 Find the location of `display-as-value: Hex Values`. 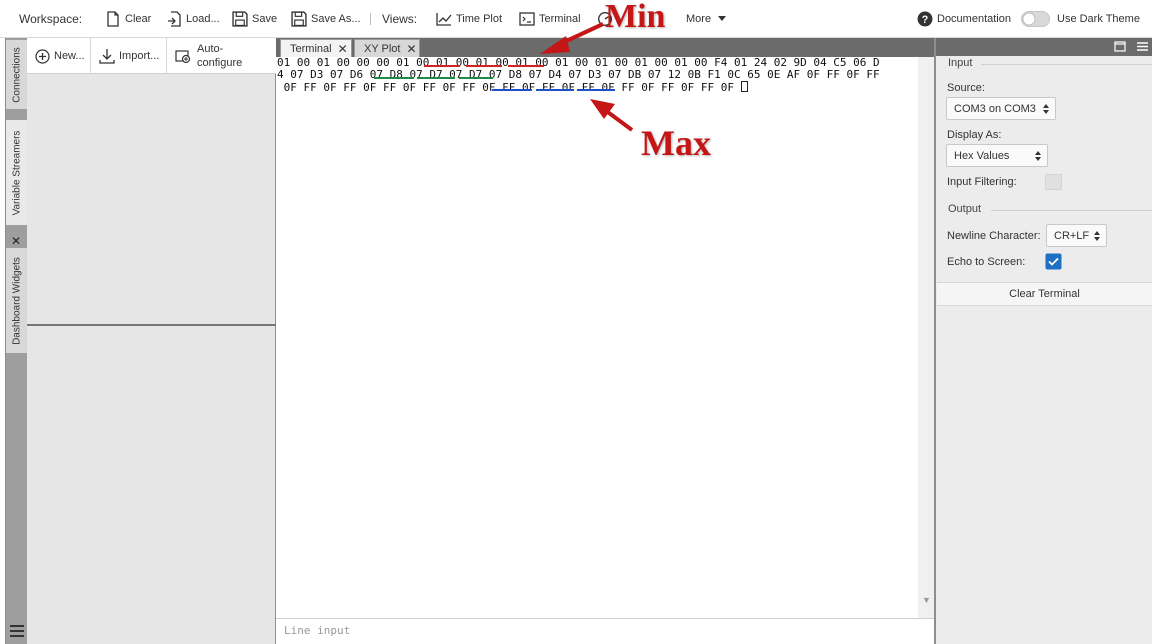

display-as-value: Hex Values is located at coordinates (982, 155).